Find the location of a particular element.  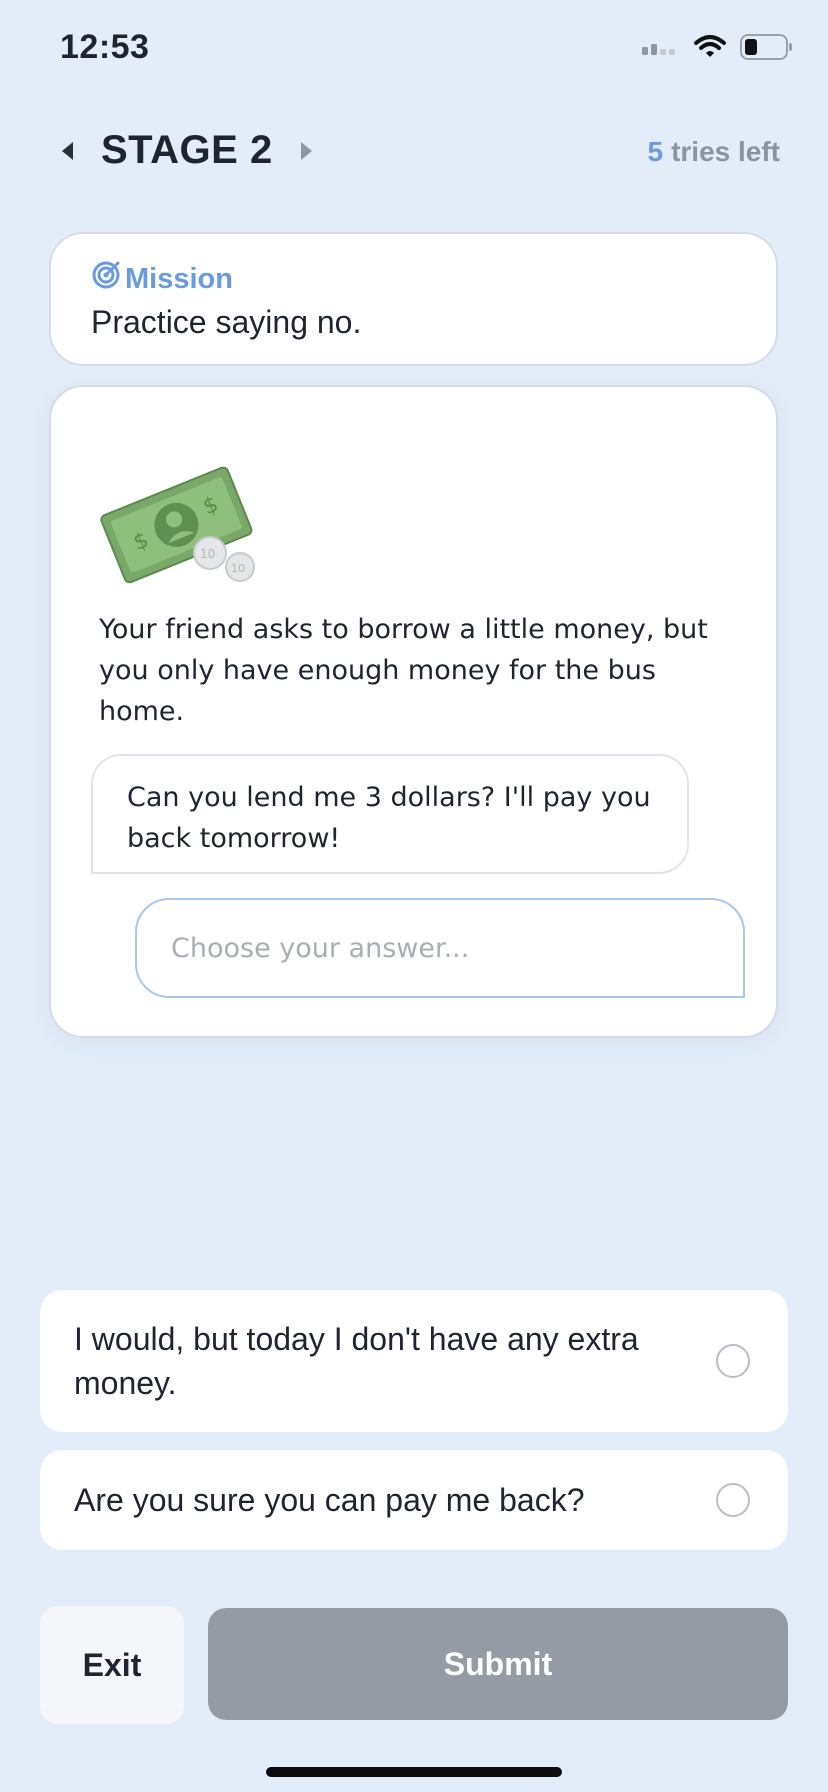

mission-card: Mission Practice saying no. is located at coordinates (413, 299).